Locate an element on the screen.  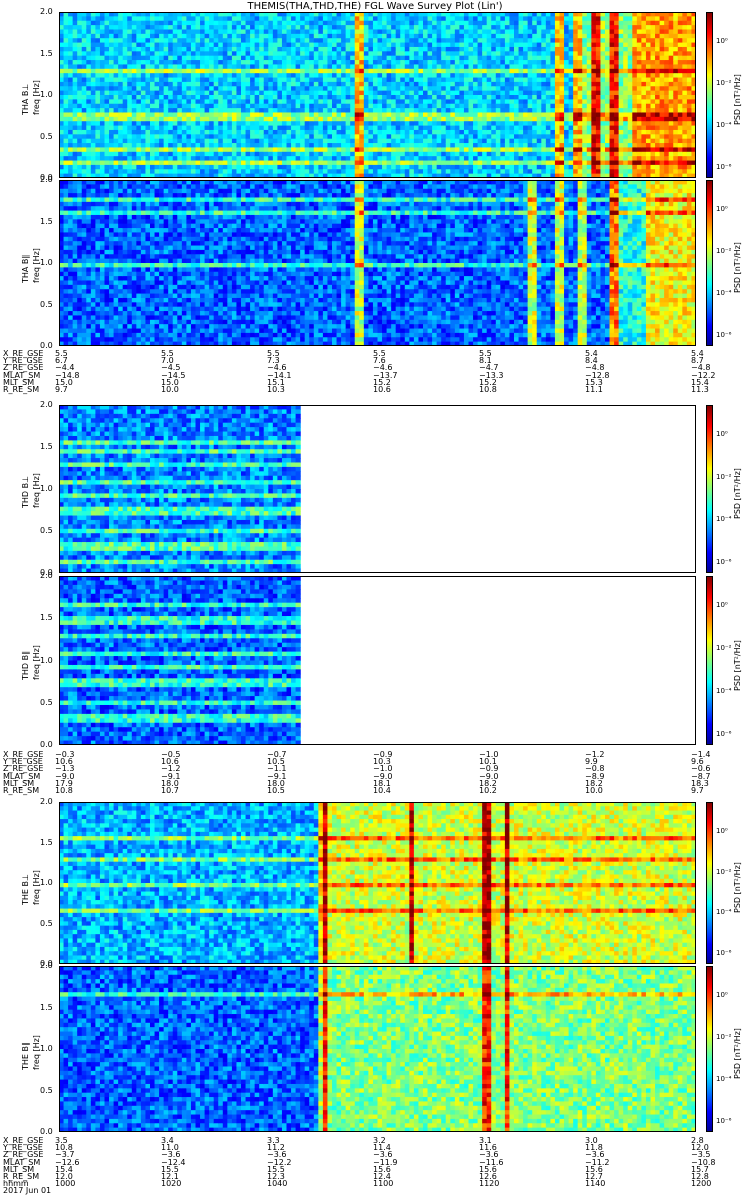
ephemeris-value: 1000 is located at coordinates (65, 1184).